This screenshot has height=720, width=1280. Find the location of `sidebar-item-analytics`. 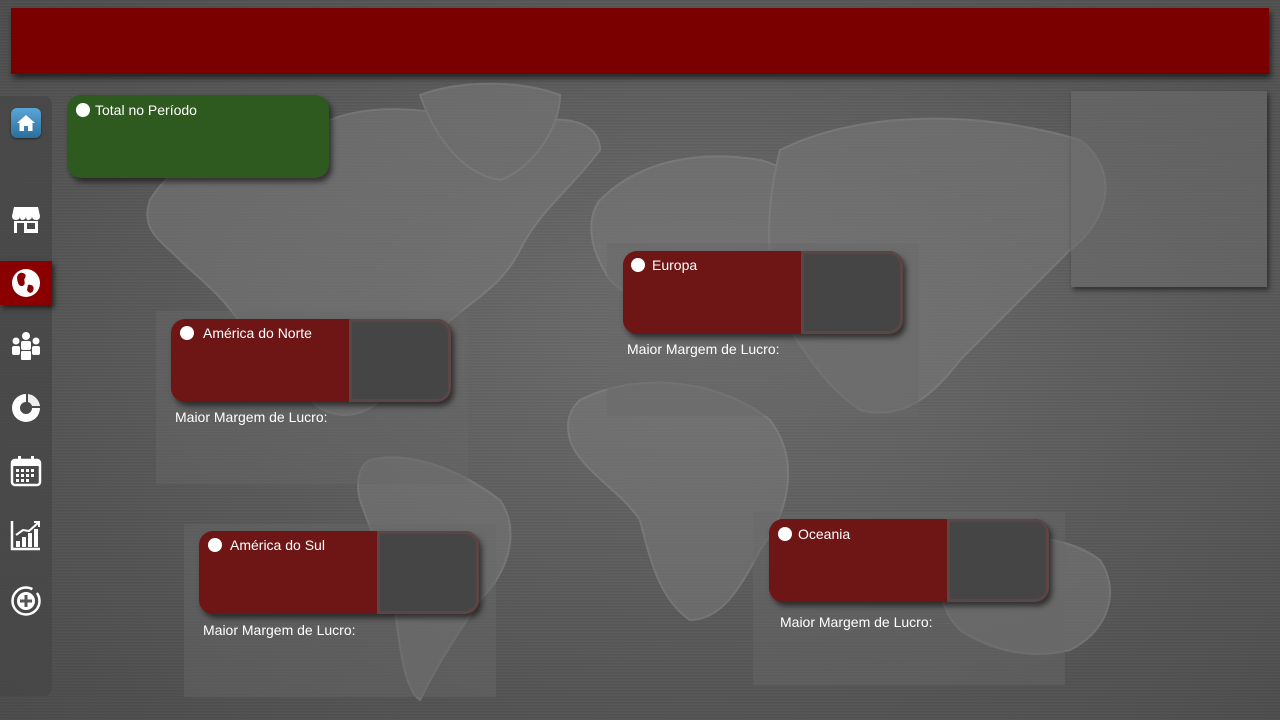

sidebar-item-analytics is located at coordinates (26, 408).